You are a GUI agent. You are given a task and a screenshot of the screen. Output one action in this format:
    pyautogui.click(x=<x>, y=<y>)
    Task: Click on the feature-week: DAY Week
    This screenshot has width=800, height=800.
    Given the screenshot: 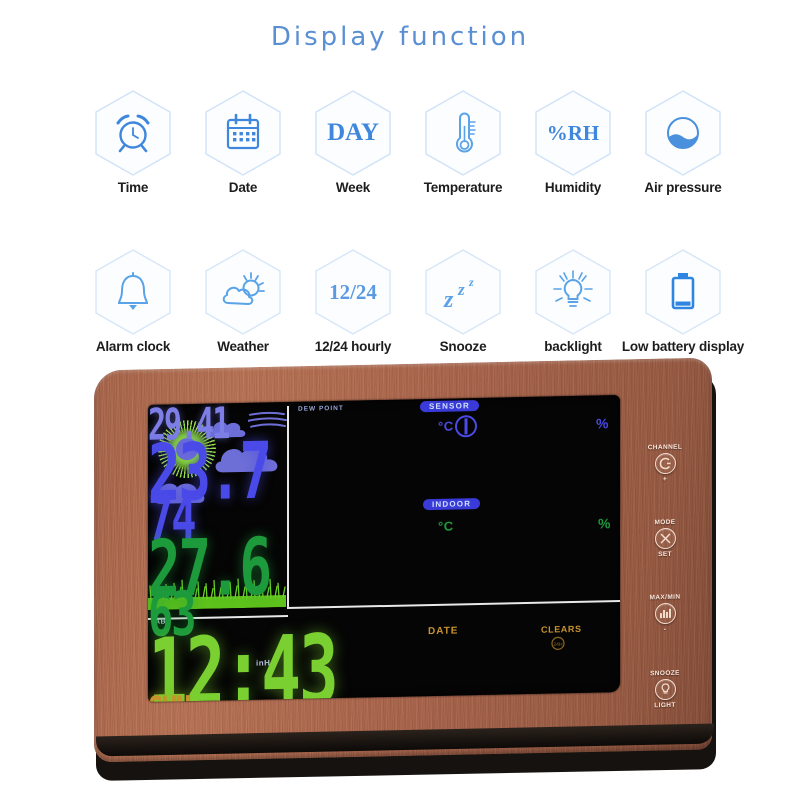 What is the action you would take?
    pyautogui.click(x=353, y=141)
    